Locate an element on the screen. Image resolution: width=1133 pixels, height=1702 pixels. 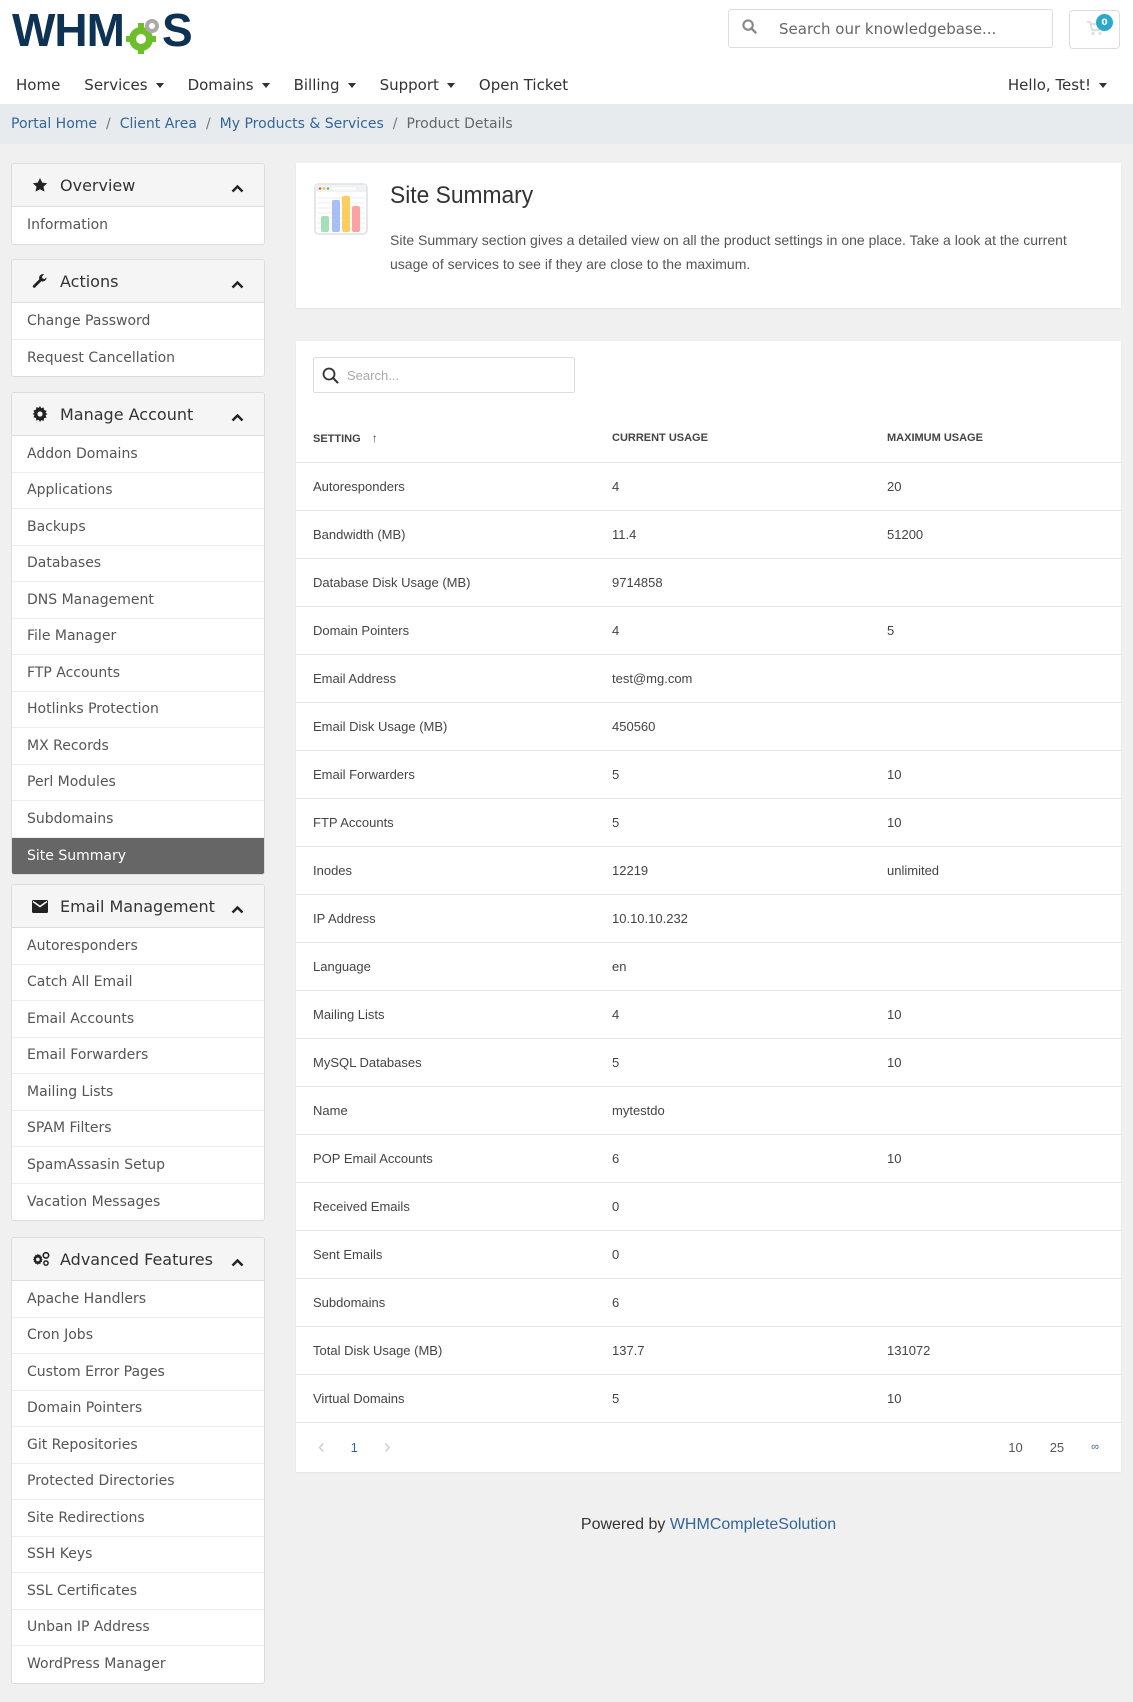
page-size-all: ∞ is located at coordinates (1095, 1447).